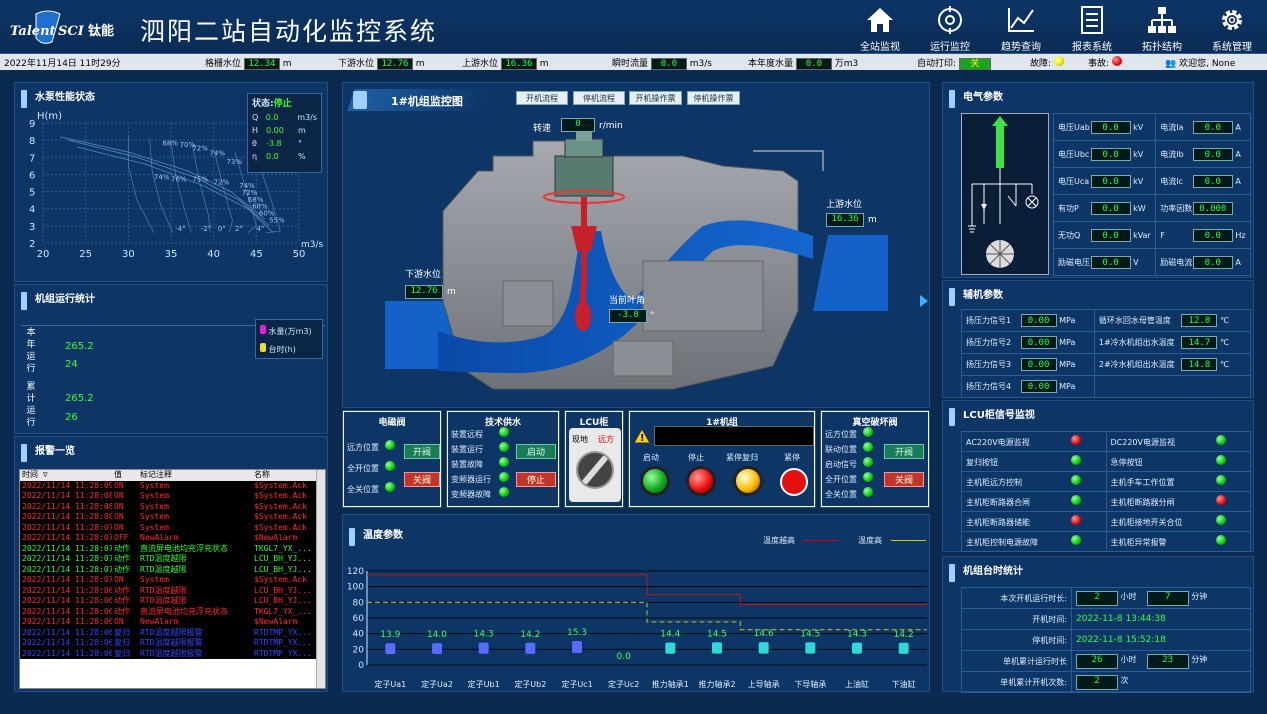  Describe the element at coordinates (1200, 62) in the screenshot. I see `user-info: 👥 欢迎您, None` at that location.